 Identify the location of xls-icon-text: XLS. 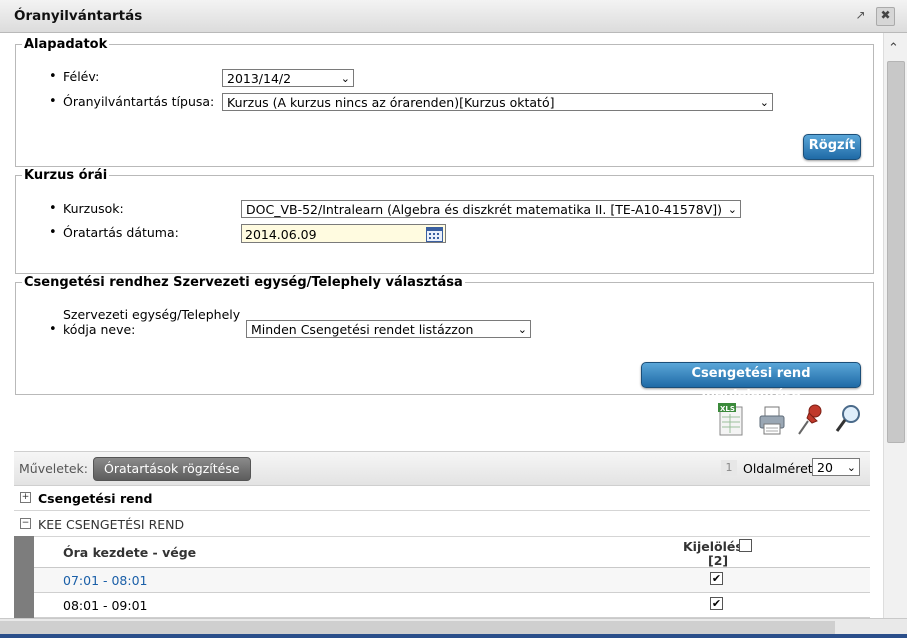
(727, 409).